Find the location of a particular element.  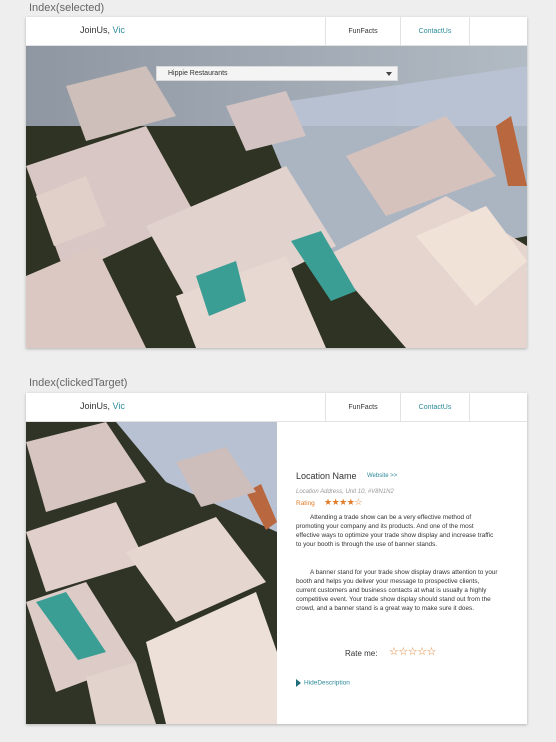

rate-me-stars: ☆☆☆☆☆ is located at coordinates (412, 651).